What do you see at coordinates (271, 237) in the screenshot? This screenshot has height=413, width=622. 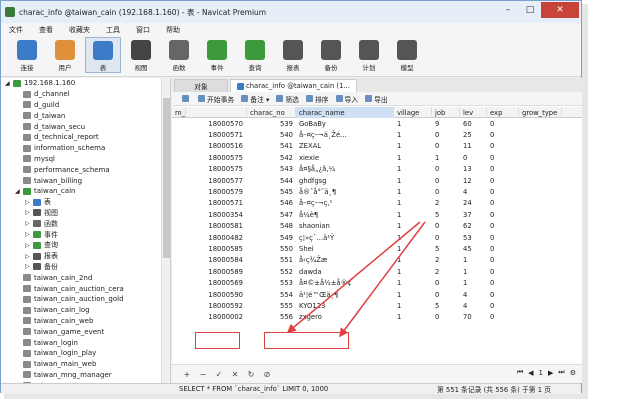 I see `cell-charac_no: 549` at bounding box center [271, 237].